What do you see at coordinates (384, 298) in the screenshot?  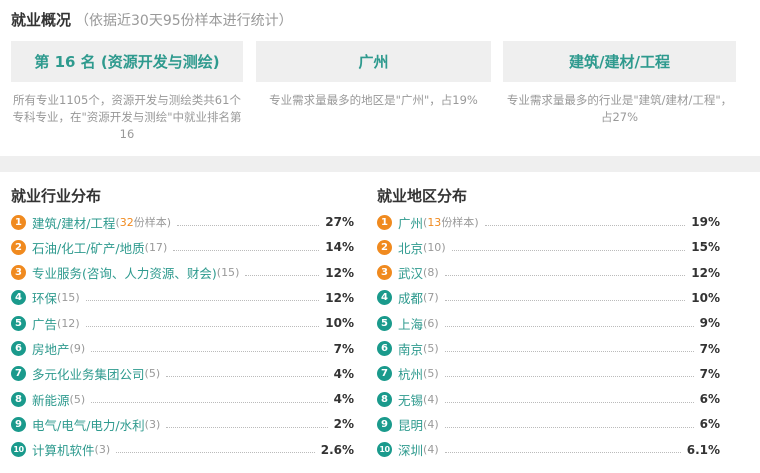 I see `rank-badge: 4` at bounding box center [384, 298].